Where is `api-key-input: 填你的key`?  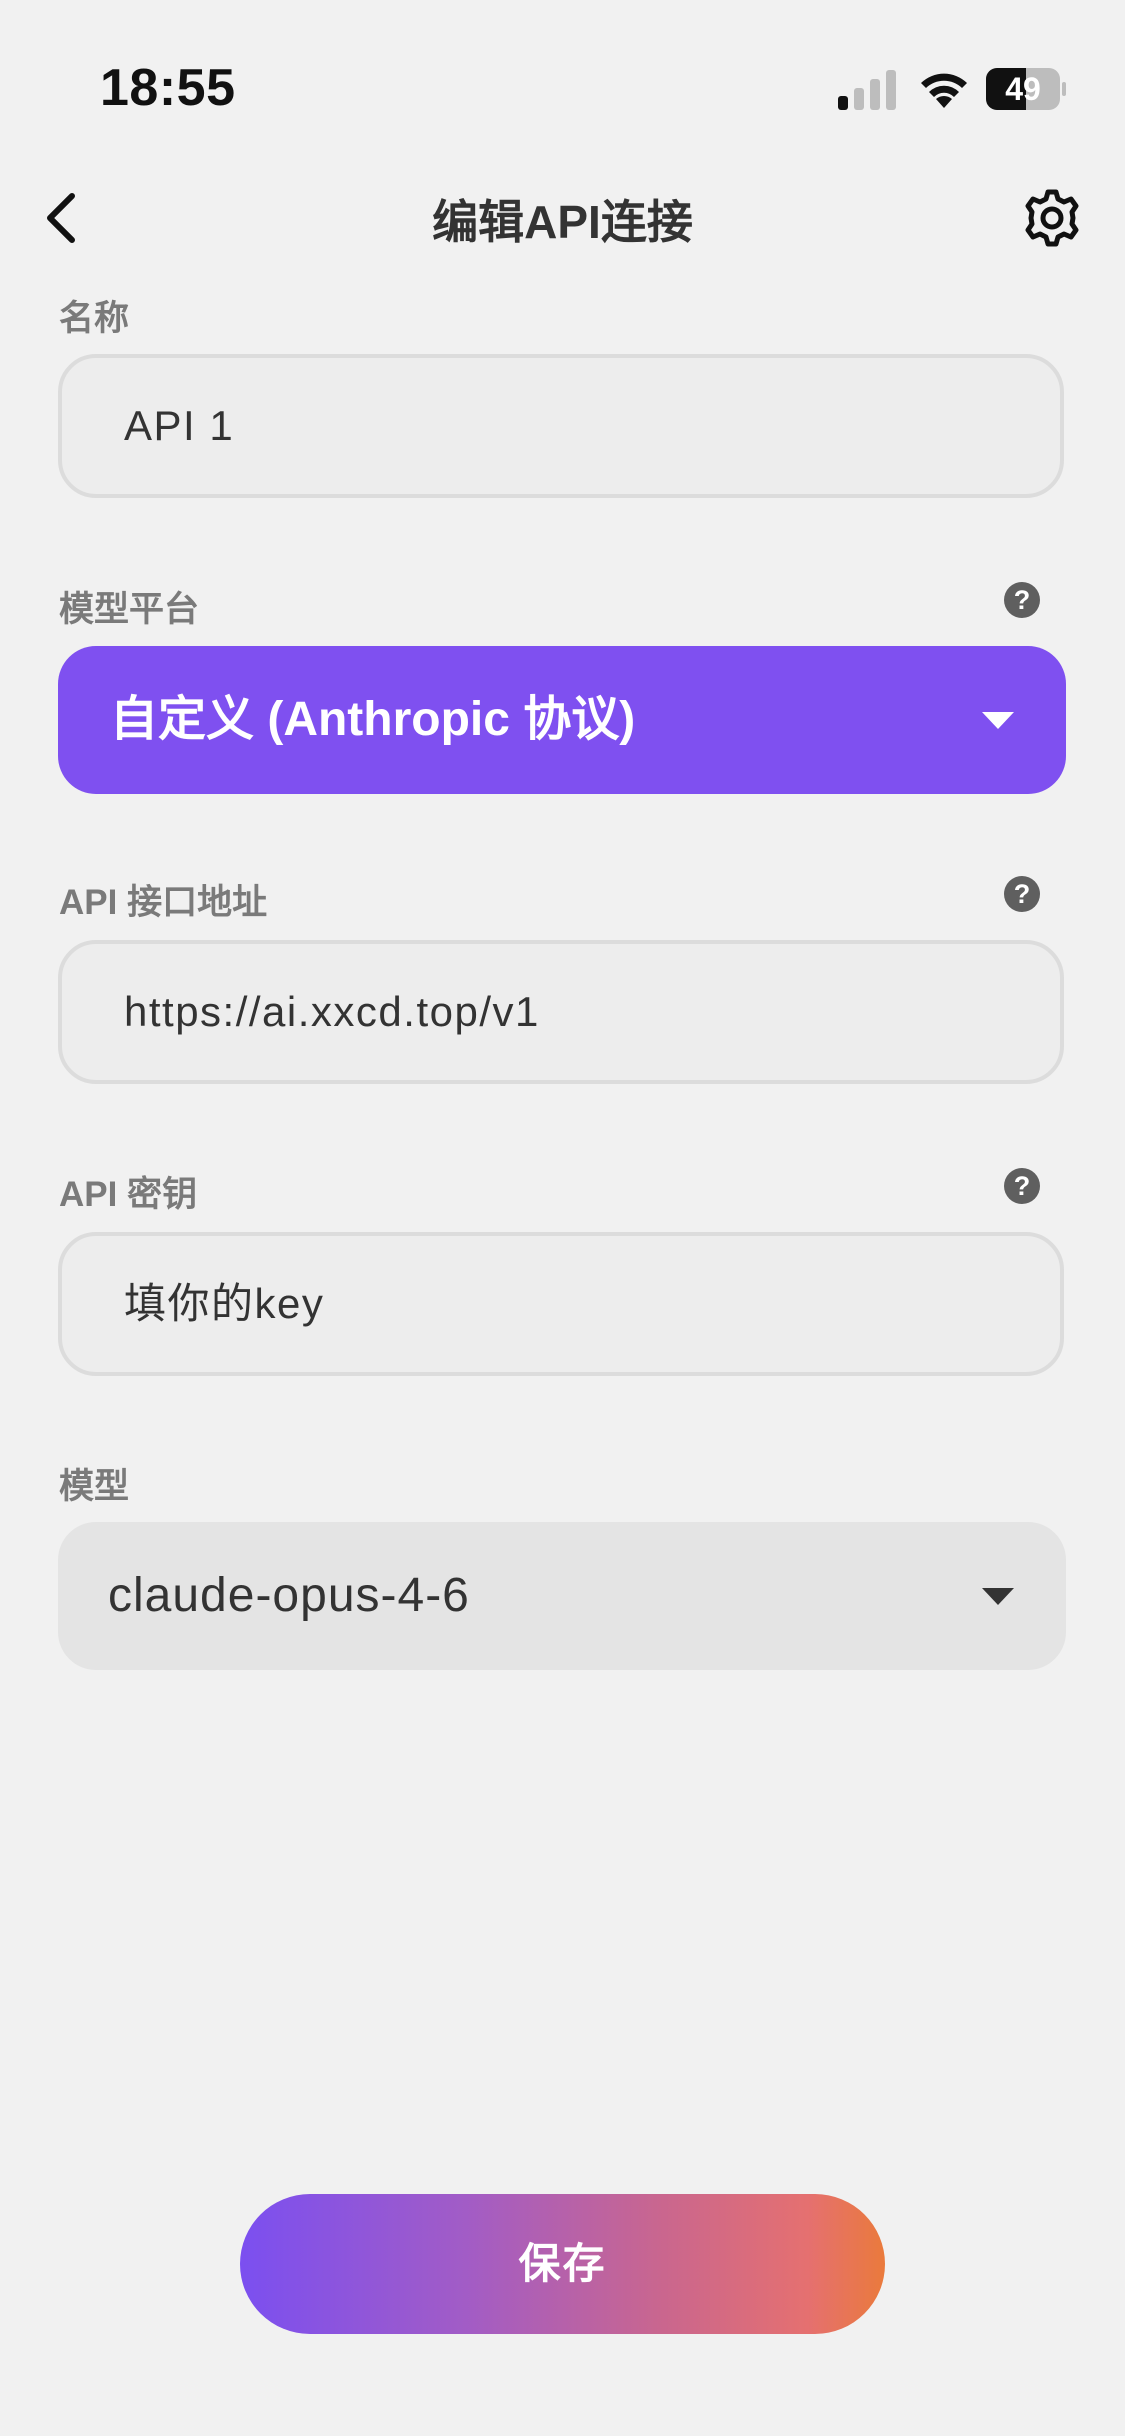 api-key-input: 填你的key is located at coordinates (561, 1304).